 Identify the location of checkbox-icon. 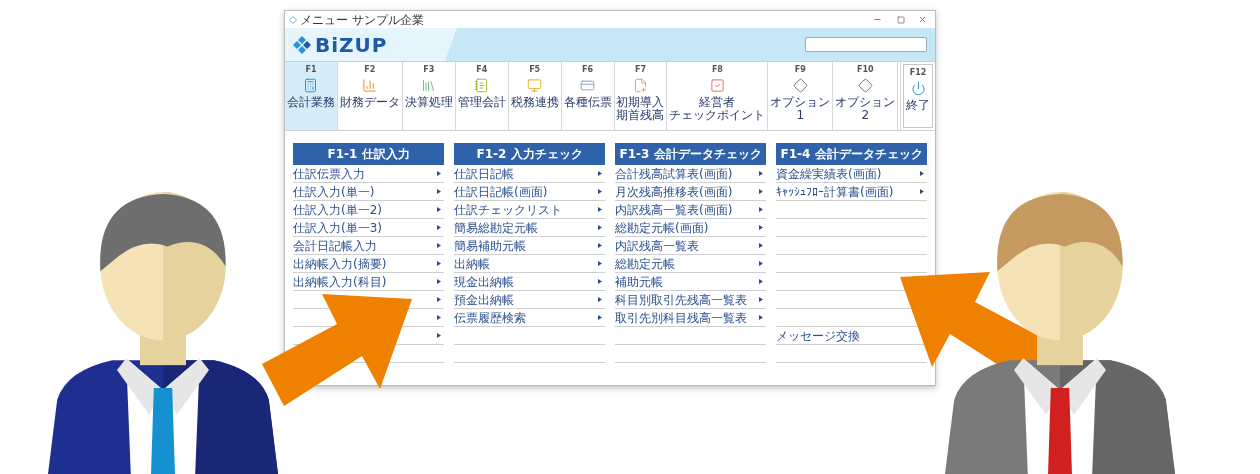
(717, 85).